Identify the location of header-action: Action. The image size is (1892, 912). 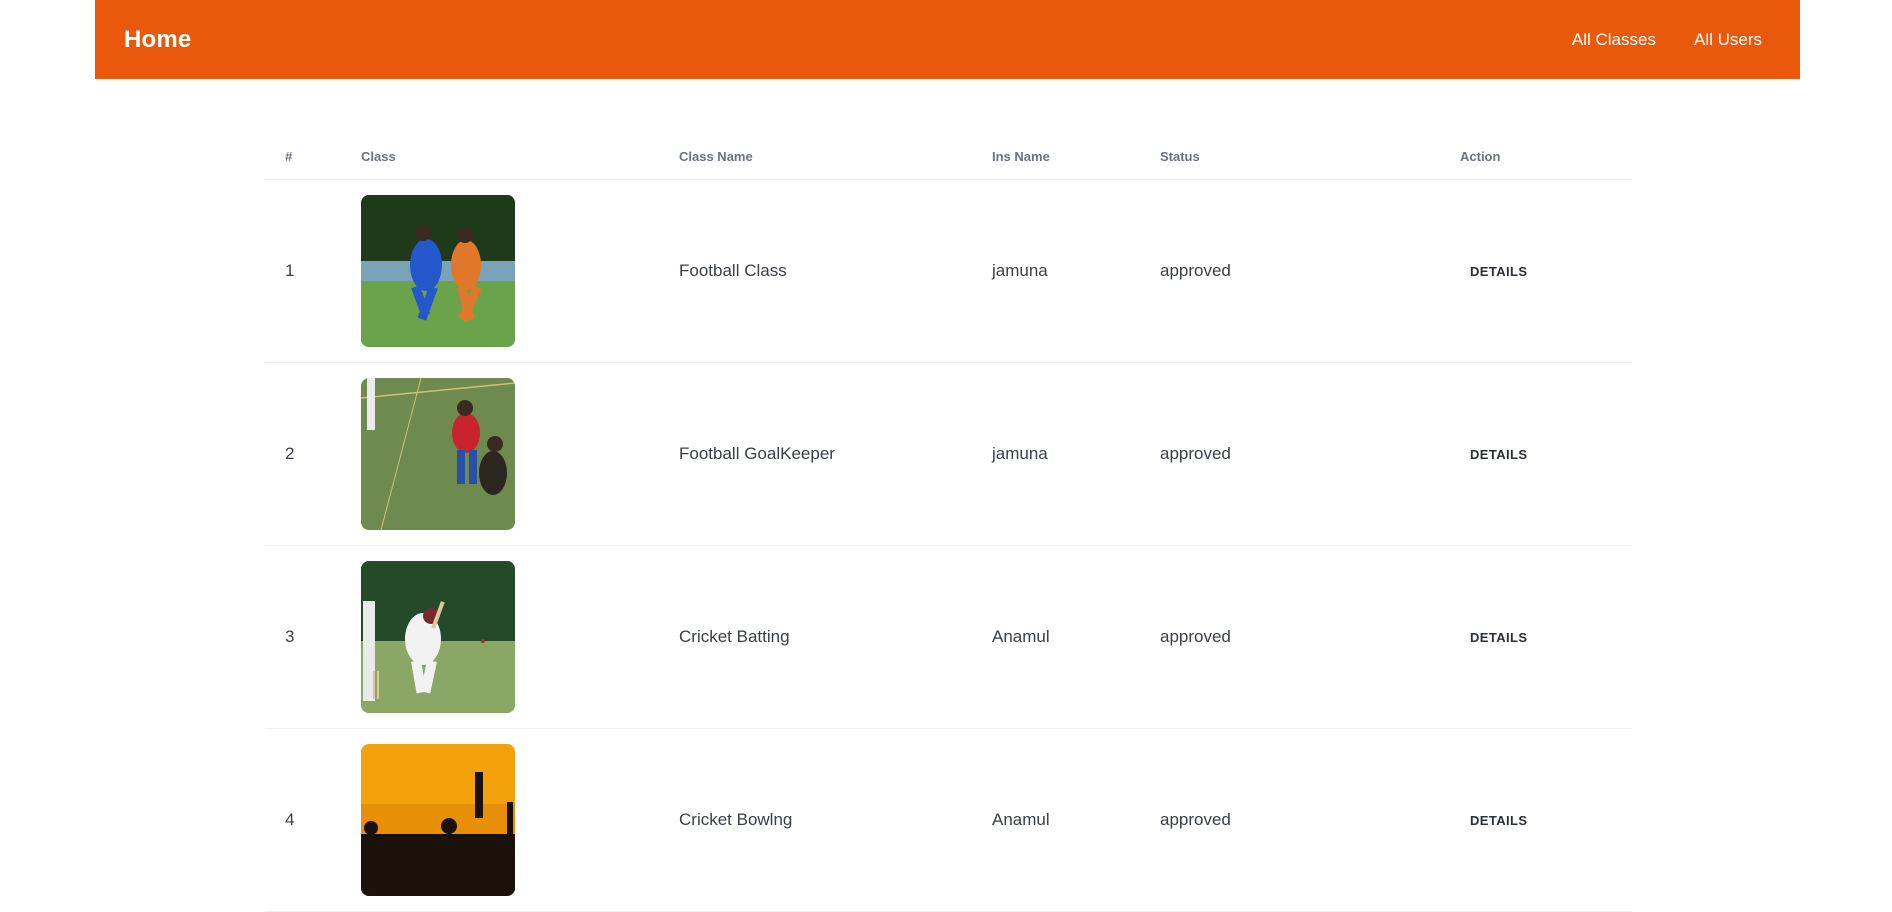
(1536, 157).